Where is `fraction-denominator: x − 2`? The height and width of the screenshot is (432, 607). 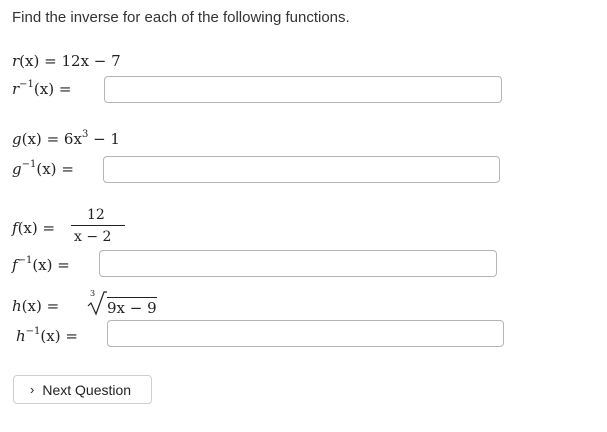
fraction-denominator: x − 2 is located at coordinates (93, 237).